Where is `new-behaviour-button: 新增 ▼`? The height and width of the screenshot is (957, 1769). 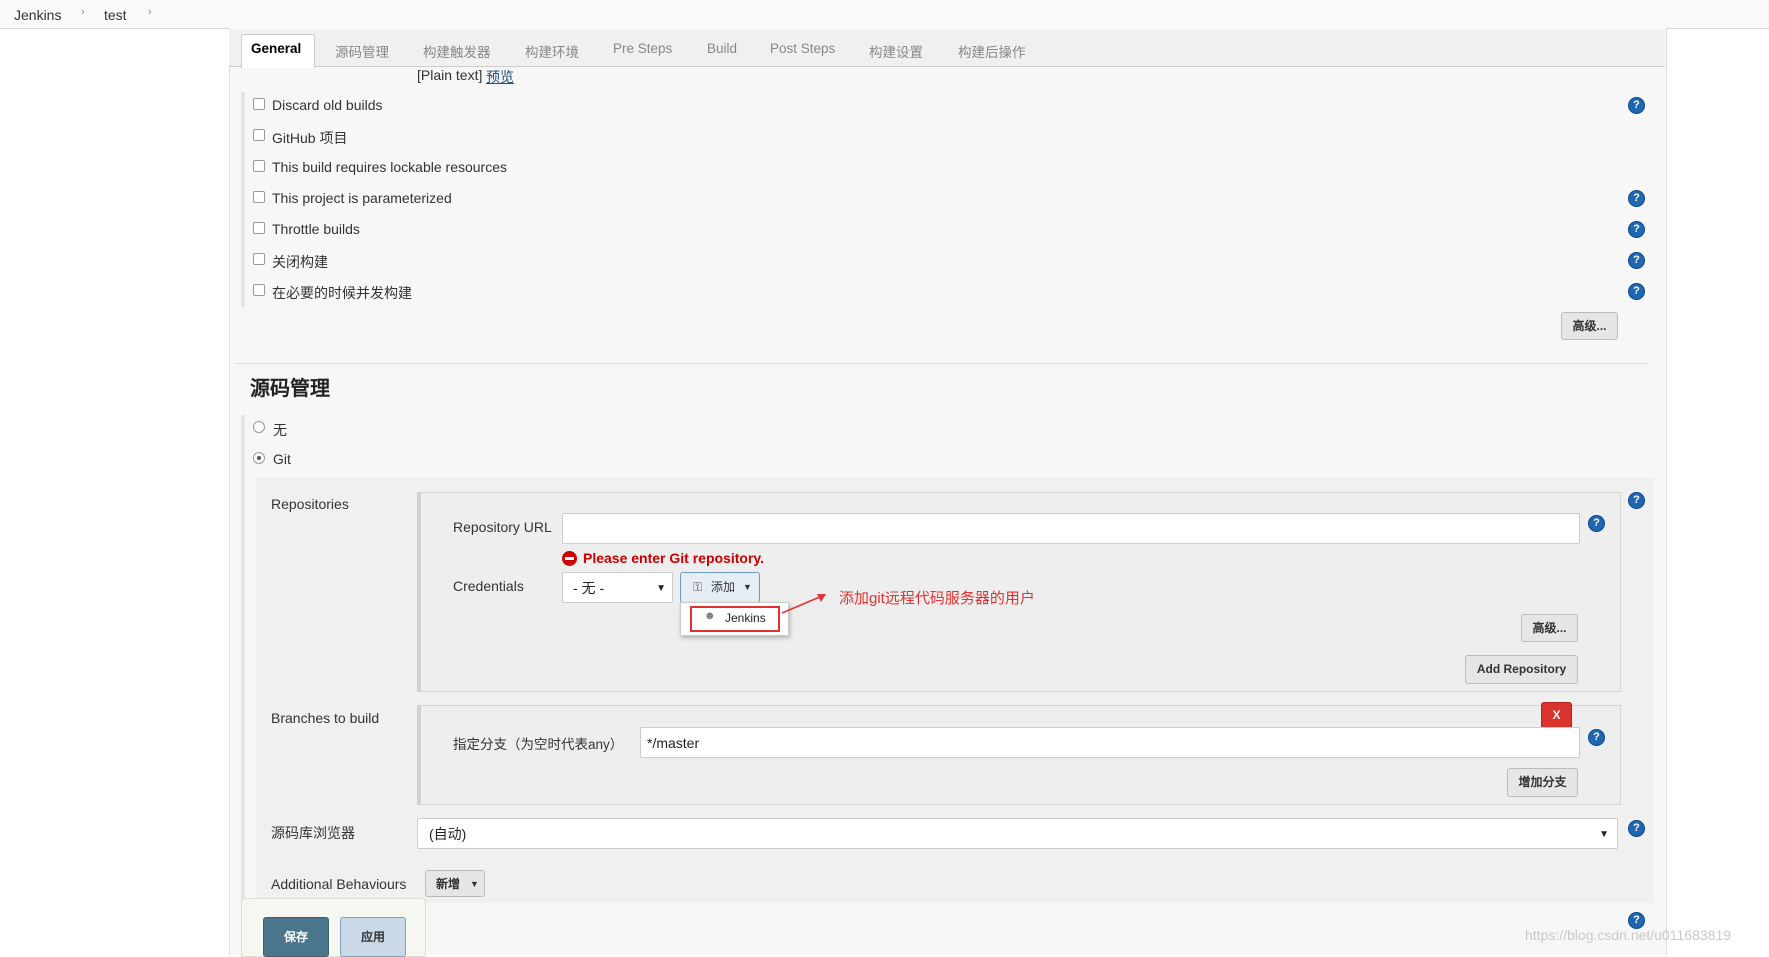
new-behaviour-button: 新增 ▼ is located at coordinates (455, 883).